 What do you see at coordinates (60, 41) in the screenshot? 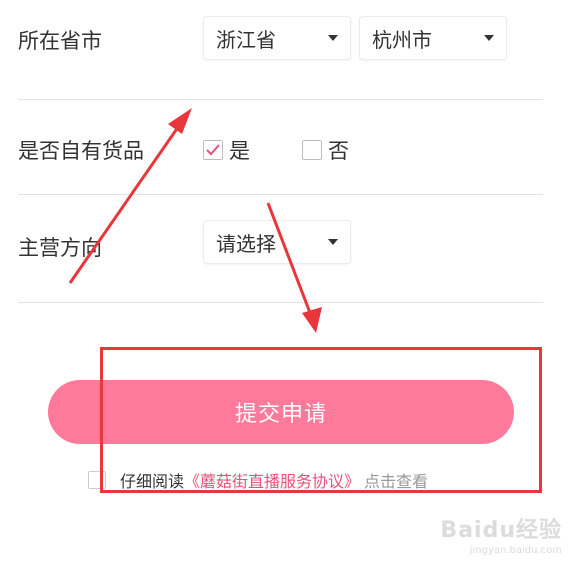
I see `province-city-label: 所在省市` at bounding box center [60, 41].